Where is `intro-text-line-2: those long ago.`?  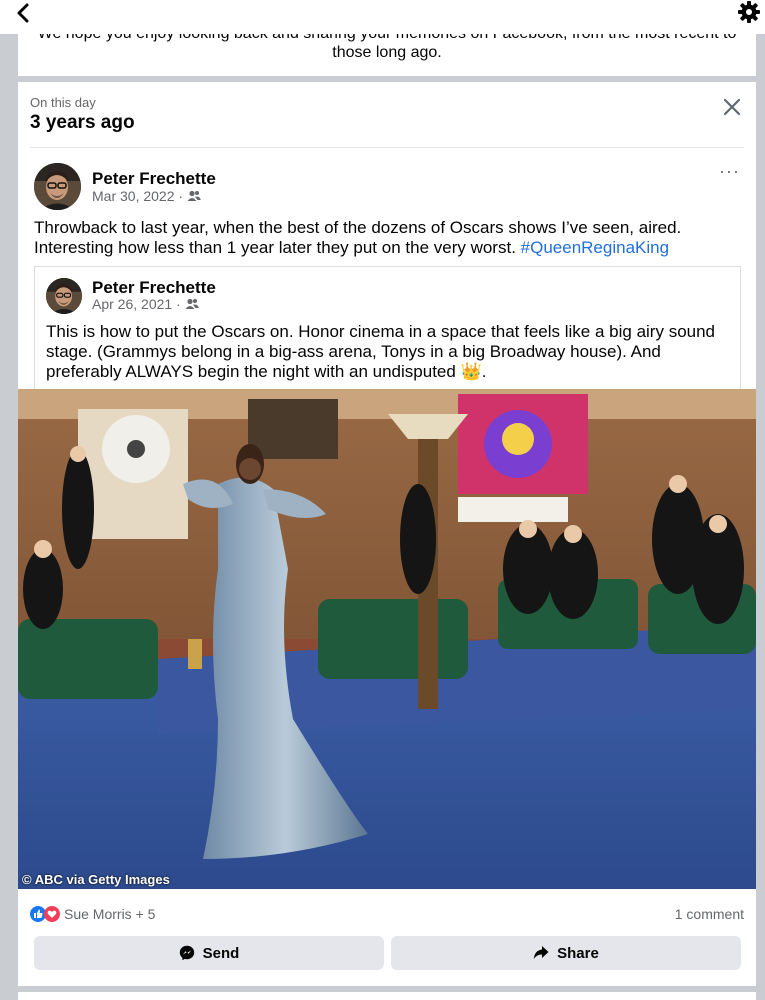
intro-text-line-2: those long ago. is located at coordinates (387, 52).